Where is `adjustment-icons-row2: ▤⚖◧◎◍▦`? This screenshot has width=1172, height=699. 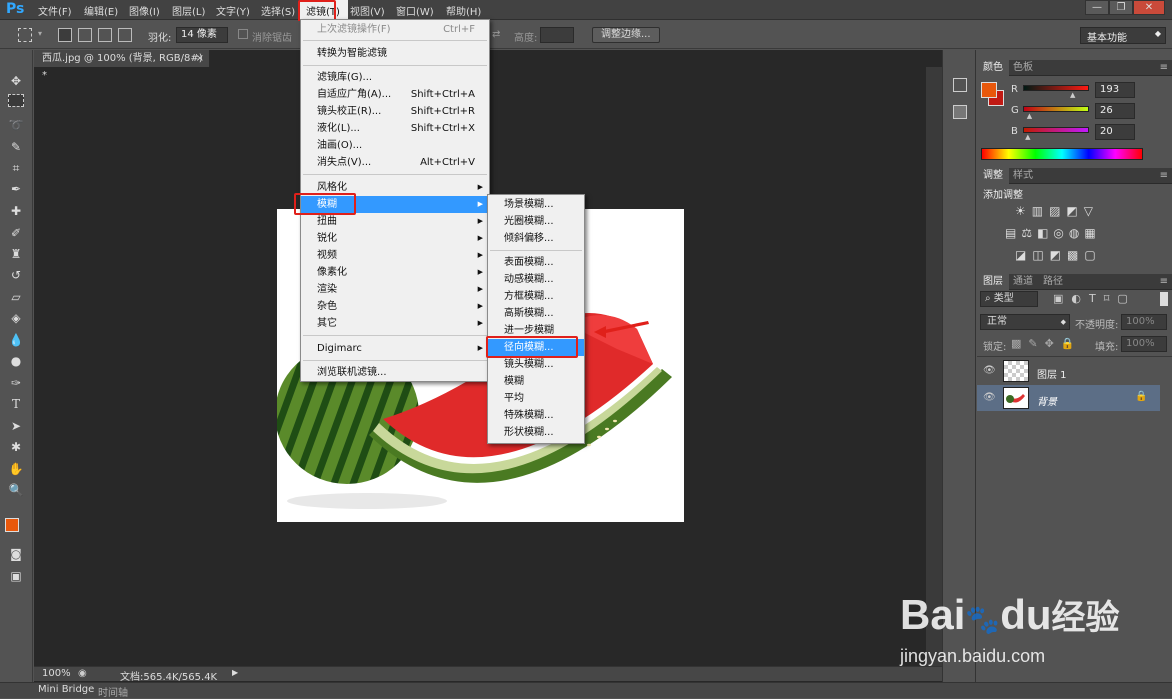
adjustment-icons-row2: ▤⚖◧◎◍▦ is located at coordinates (1053, 233).